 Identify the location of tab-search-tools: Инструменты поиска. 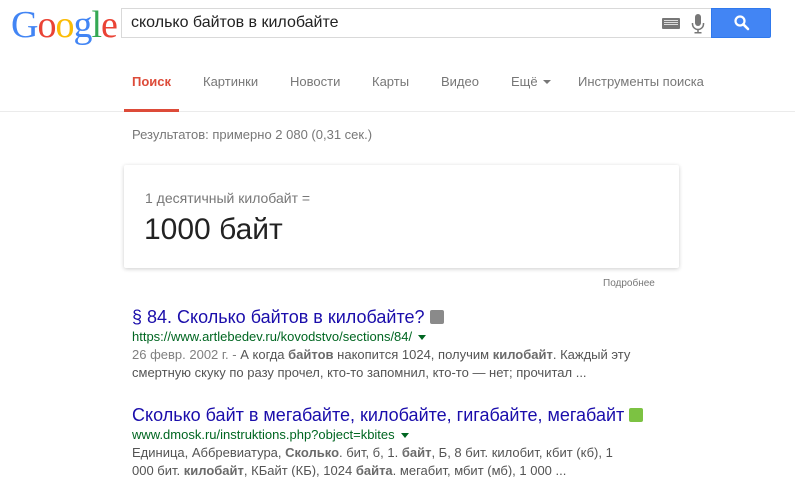
(641, 81).